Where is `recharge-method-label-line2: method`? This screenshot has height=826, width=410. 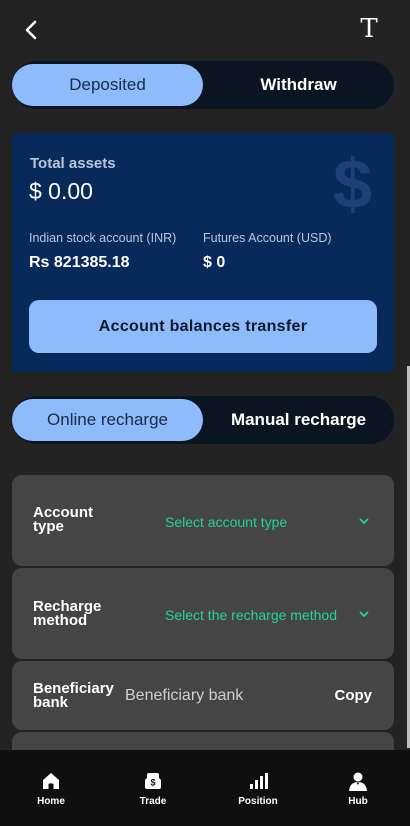
recharge-method-label-line2: method is located at coordinates (60, 620).